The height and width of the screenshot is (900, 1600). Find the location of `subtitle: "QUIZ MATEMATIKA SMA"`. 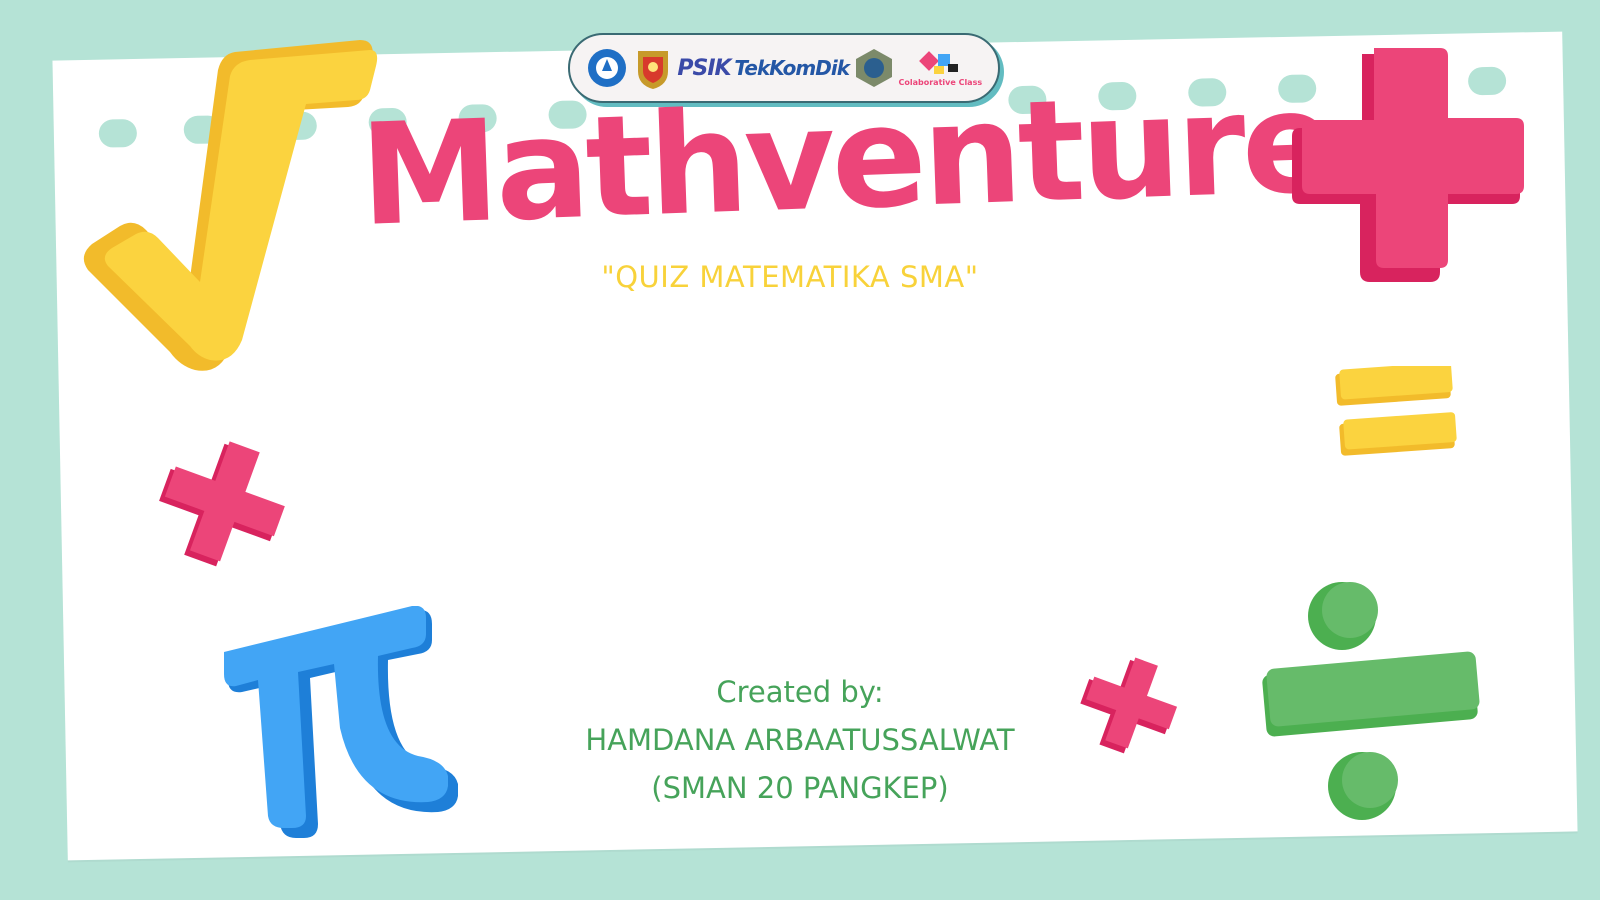

subtitle: "QUIZ MATEMATIKA SMA" is located at coordinates (790, 277).